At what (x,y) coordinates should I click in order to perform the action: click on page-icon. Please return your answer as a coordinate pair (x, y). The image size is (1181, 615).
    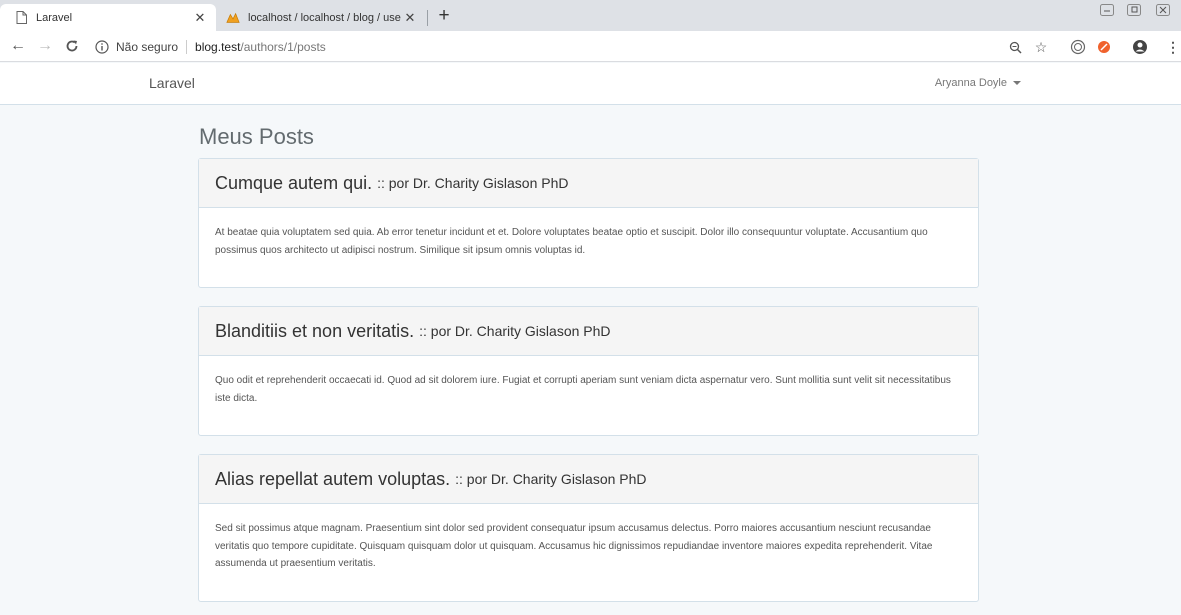
    Looking at the image, I should click on (21, 18).